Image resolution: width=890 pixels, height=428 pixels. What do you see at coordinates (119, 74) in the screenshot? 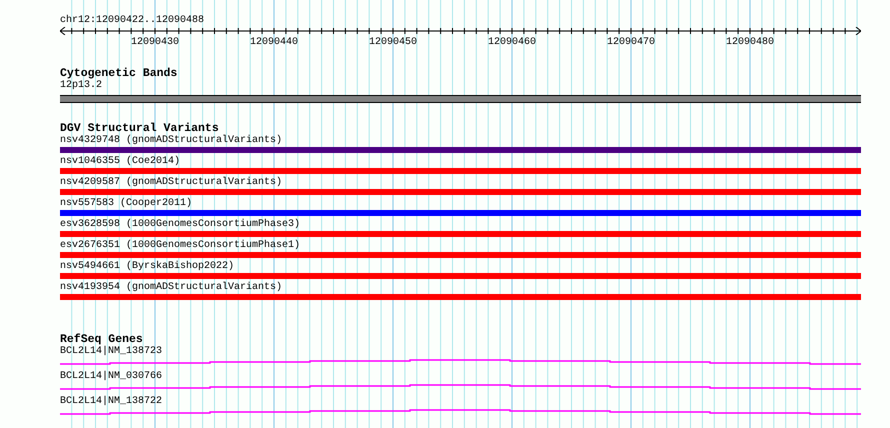
I see `track-title: Cytogenetic Bands` at bounding box center [119, 74].